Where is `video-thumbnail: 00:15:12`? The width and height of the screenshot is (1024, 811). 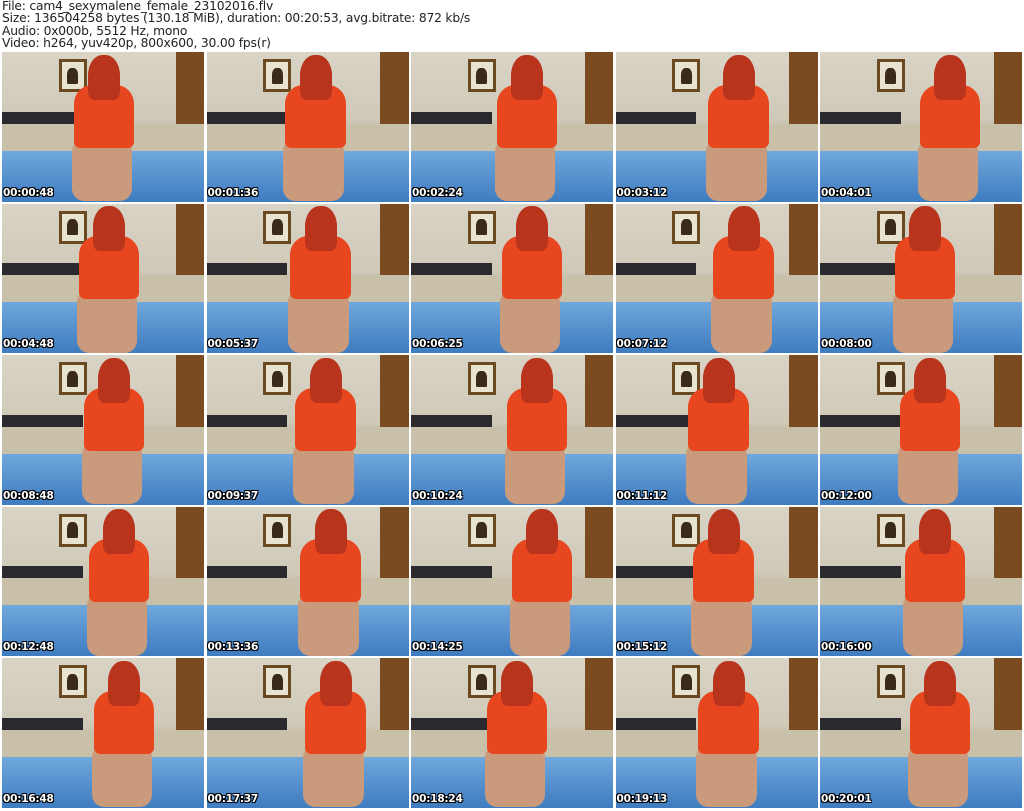 video-thumbnail: 00:15:12 is located at coordinates (716, 581).